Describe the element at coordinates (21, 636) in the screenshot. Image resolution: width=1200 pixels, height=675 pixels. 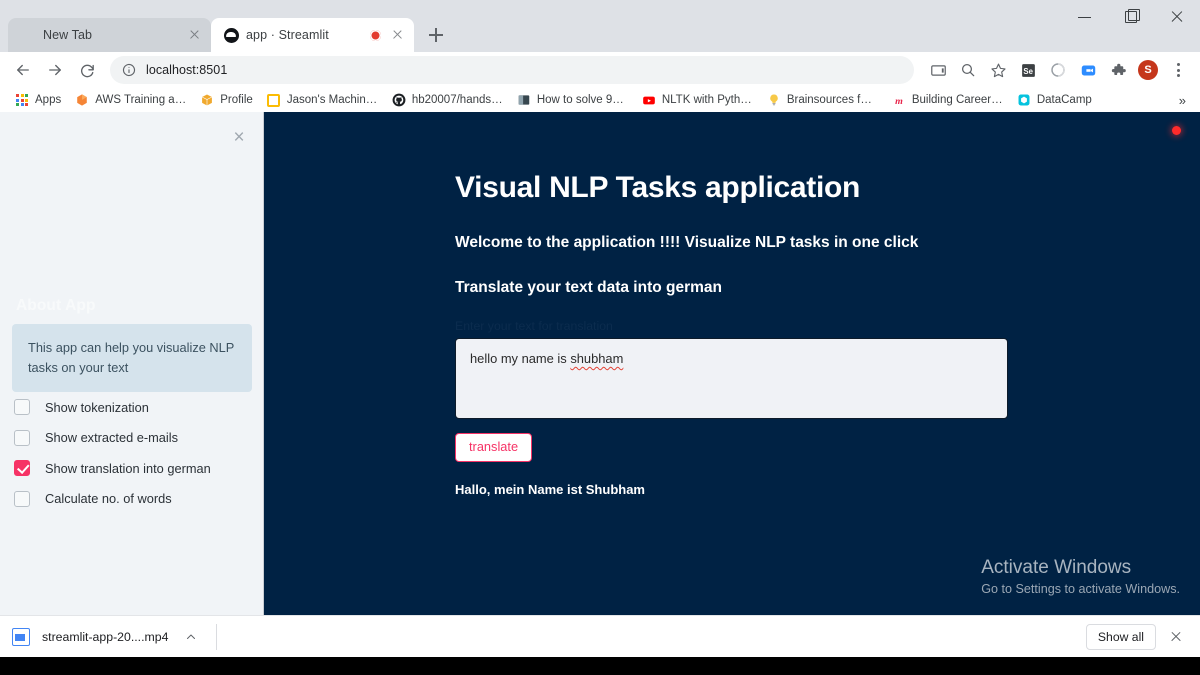
I see `video-file-icon` at that location.